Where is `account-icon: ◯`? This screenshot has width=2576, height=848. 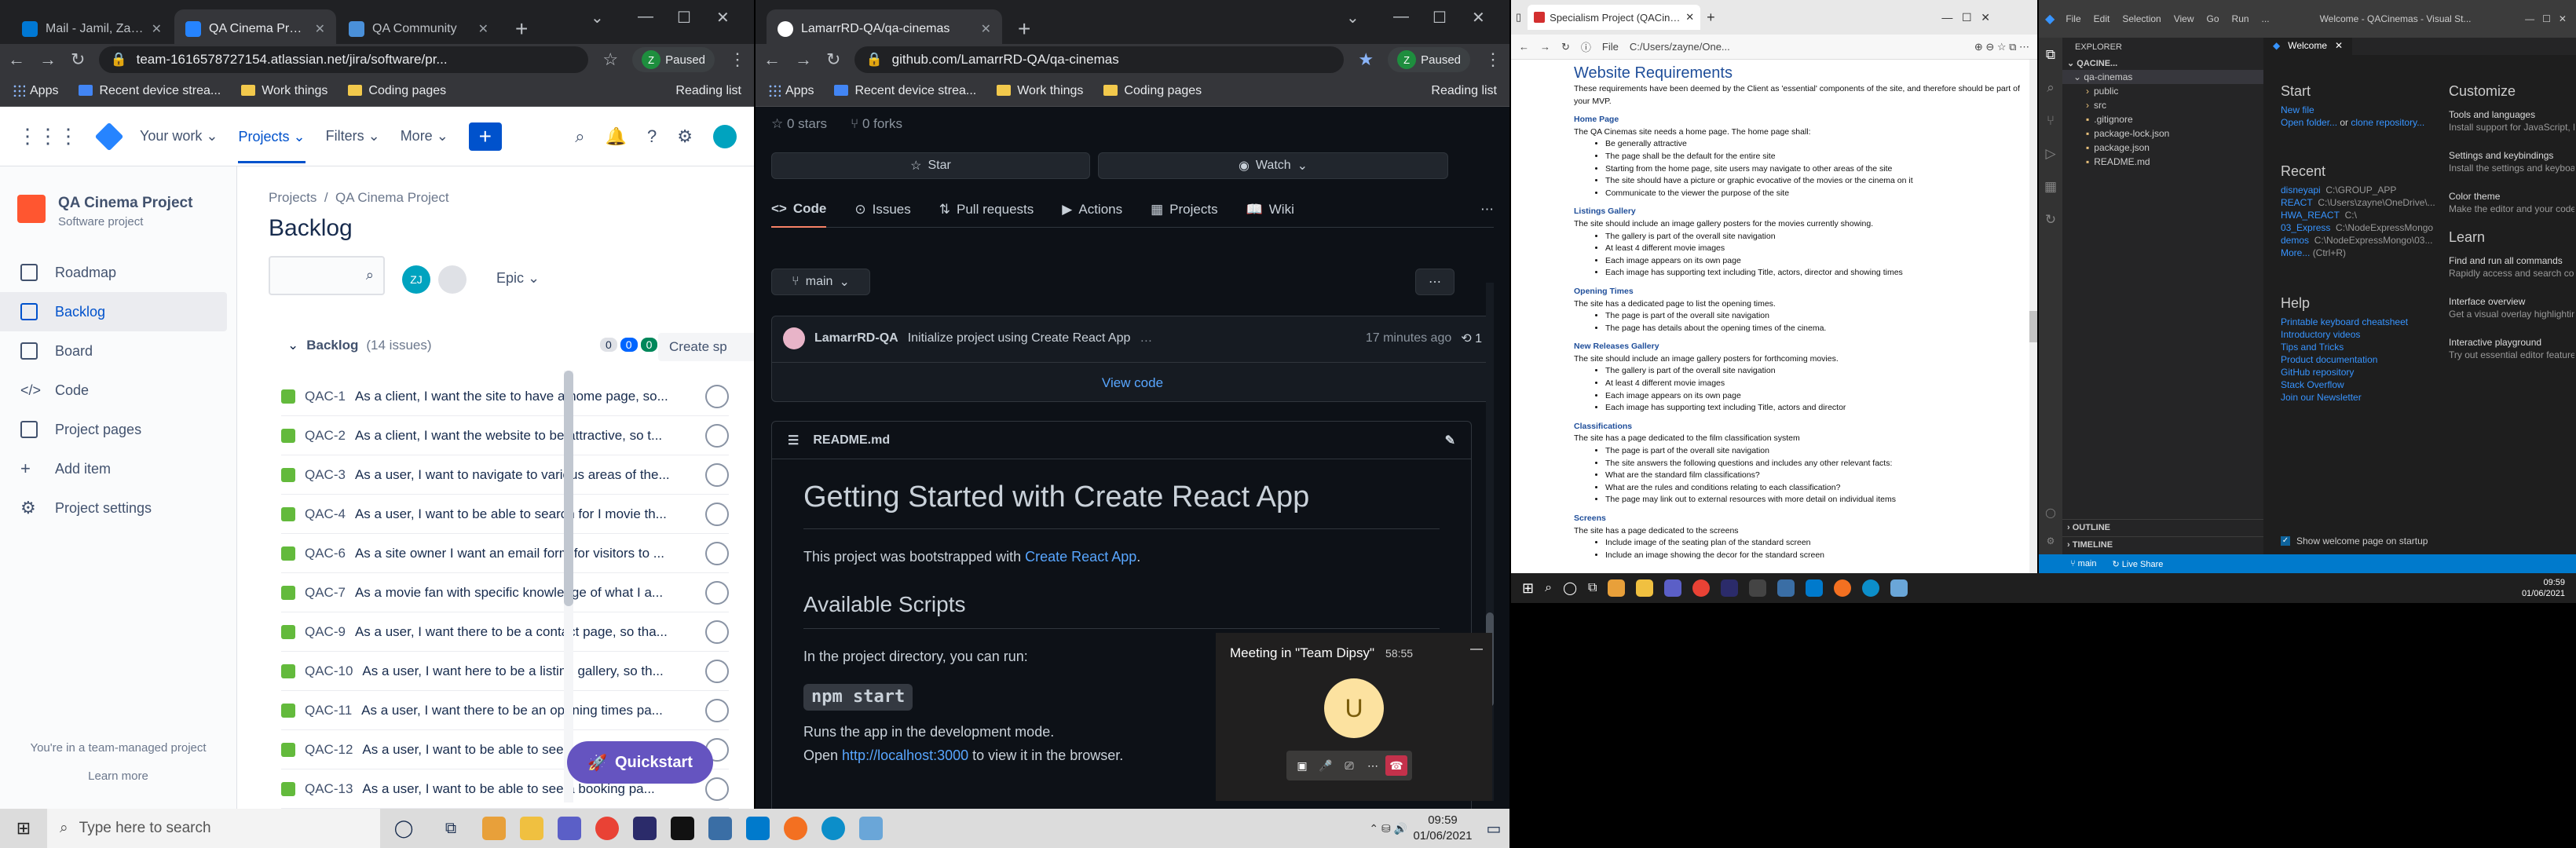
account-icon: ◯ is located at coordinates (2050, 512).